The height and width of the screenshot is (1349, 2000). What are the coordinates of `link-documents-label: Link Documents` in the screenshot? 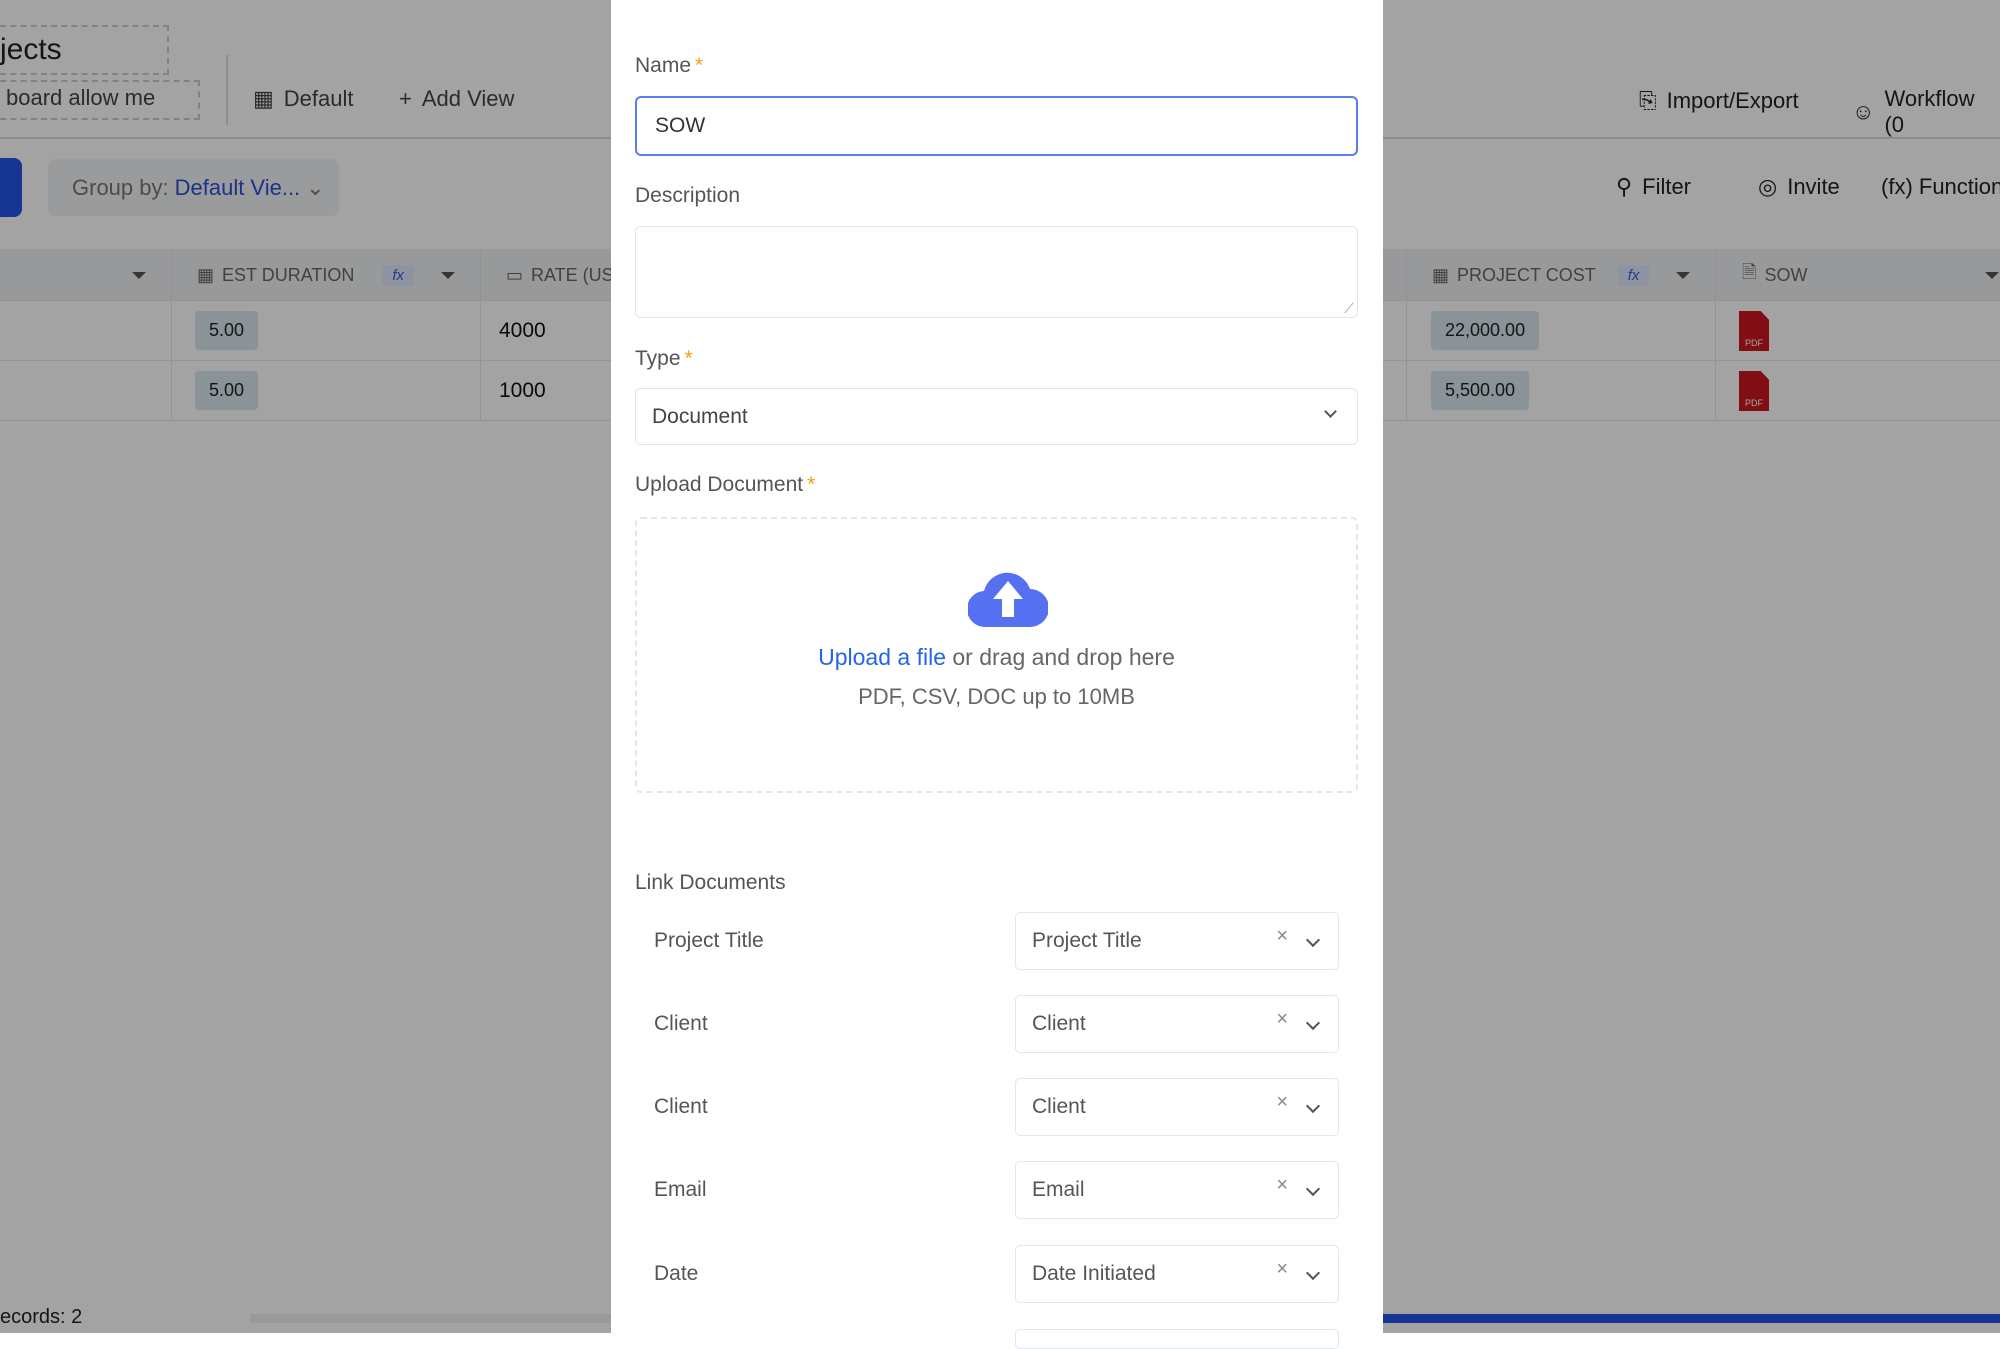 It's located at (710, 882).